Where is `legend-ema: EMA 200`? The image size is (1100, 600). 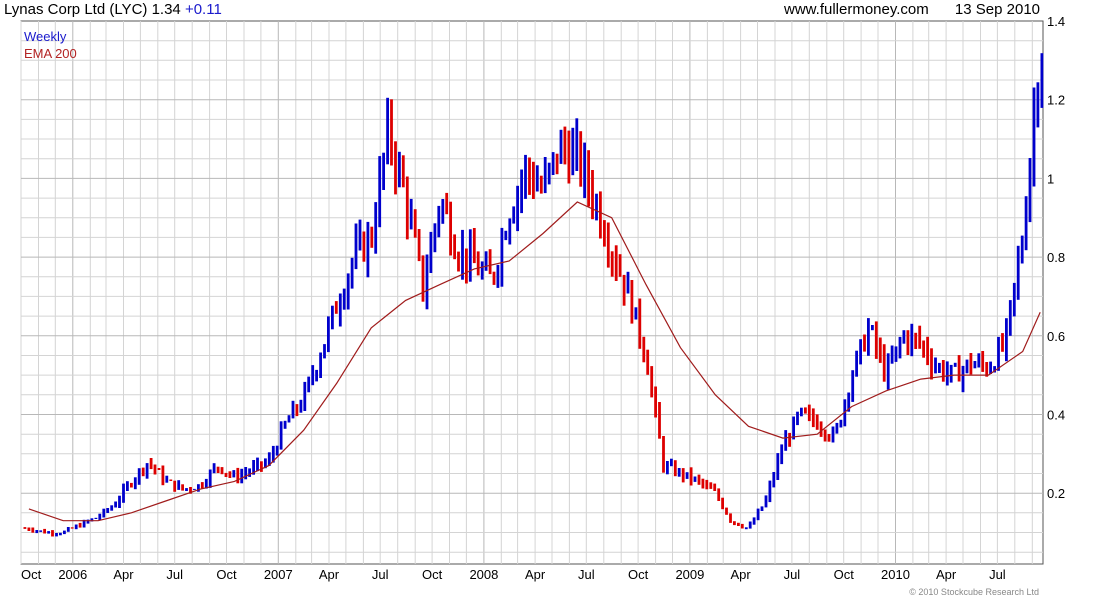 legend-ema: EMA 200 is located at coordinates (50, 53).